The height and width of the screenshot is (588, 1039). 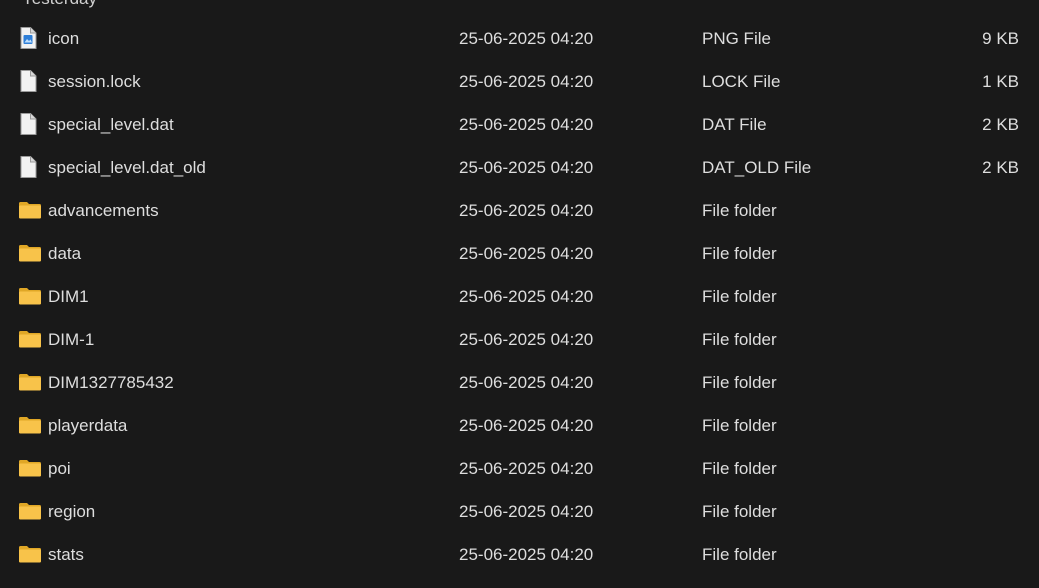 What do you see at coordinates (757, 167) in the screenshot?
I see `file-type: DAT_OLD File` at bounding box center [757, 167].